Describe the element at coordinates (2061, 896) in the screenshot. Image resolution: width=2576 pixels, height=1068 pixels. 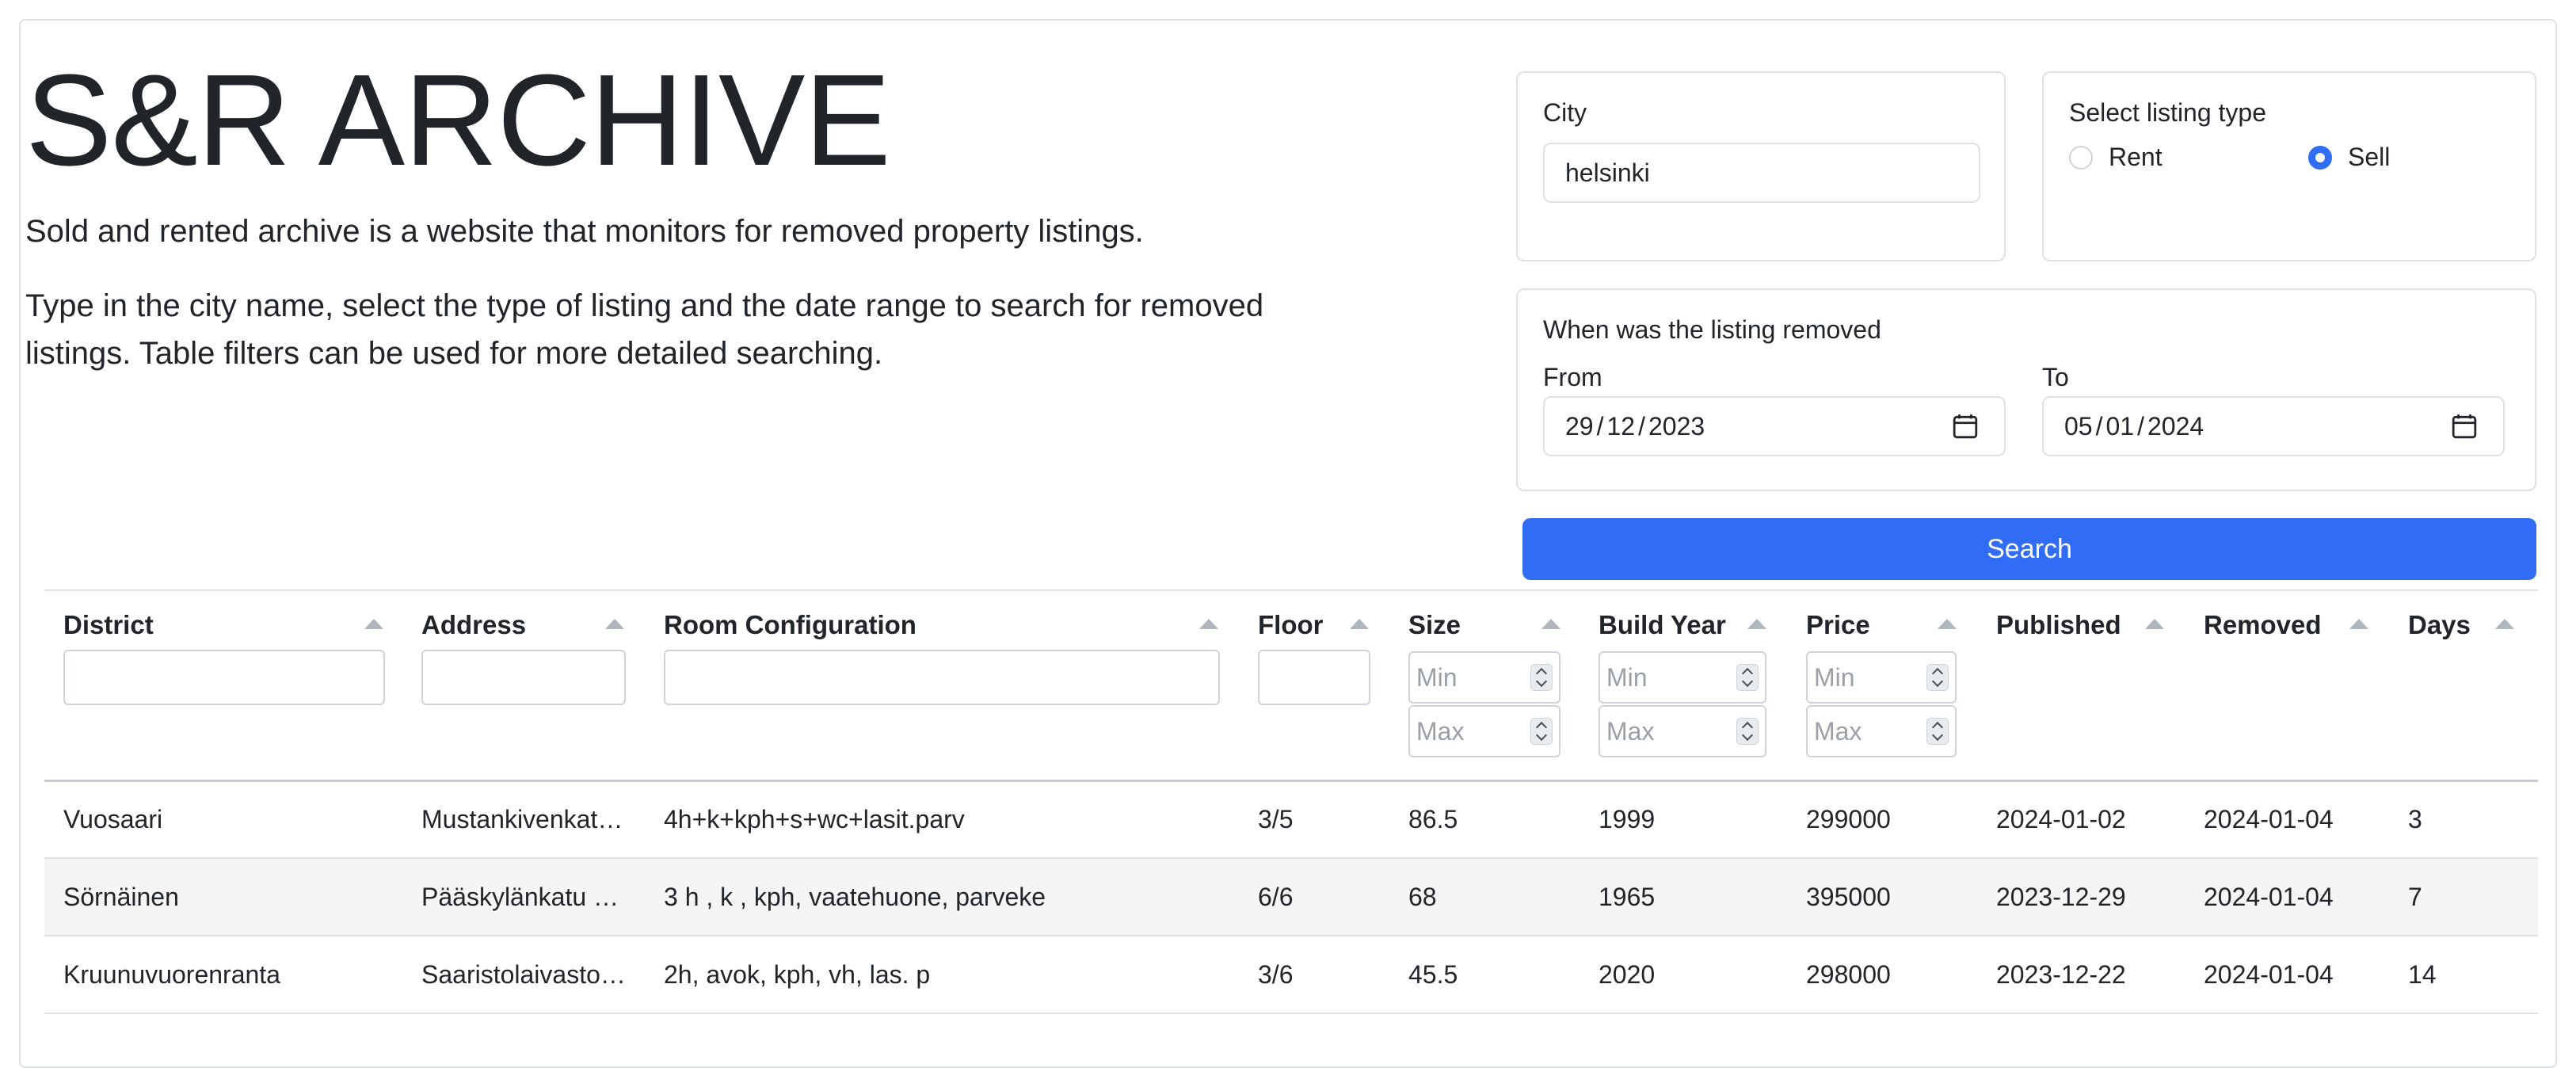
I see `cell-published: 2023-12-29` at that location.